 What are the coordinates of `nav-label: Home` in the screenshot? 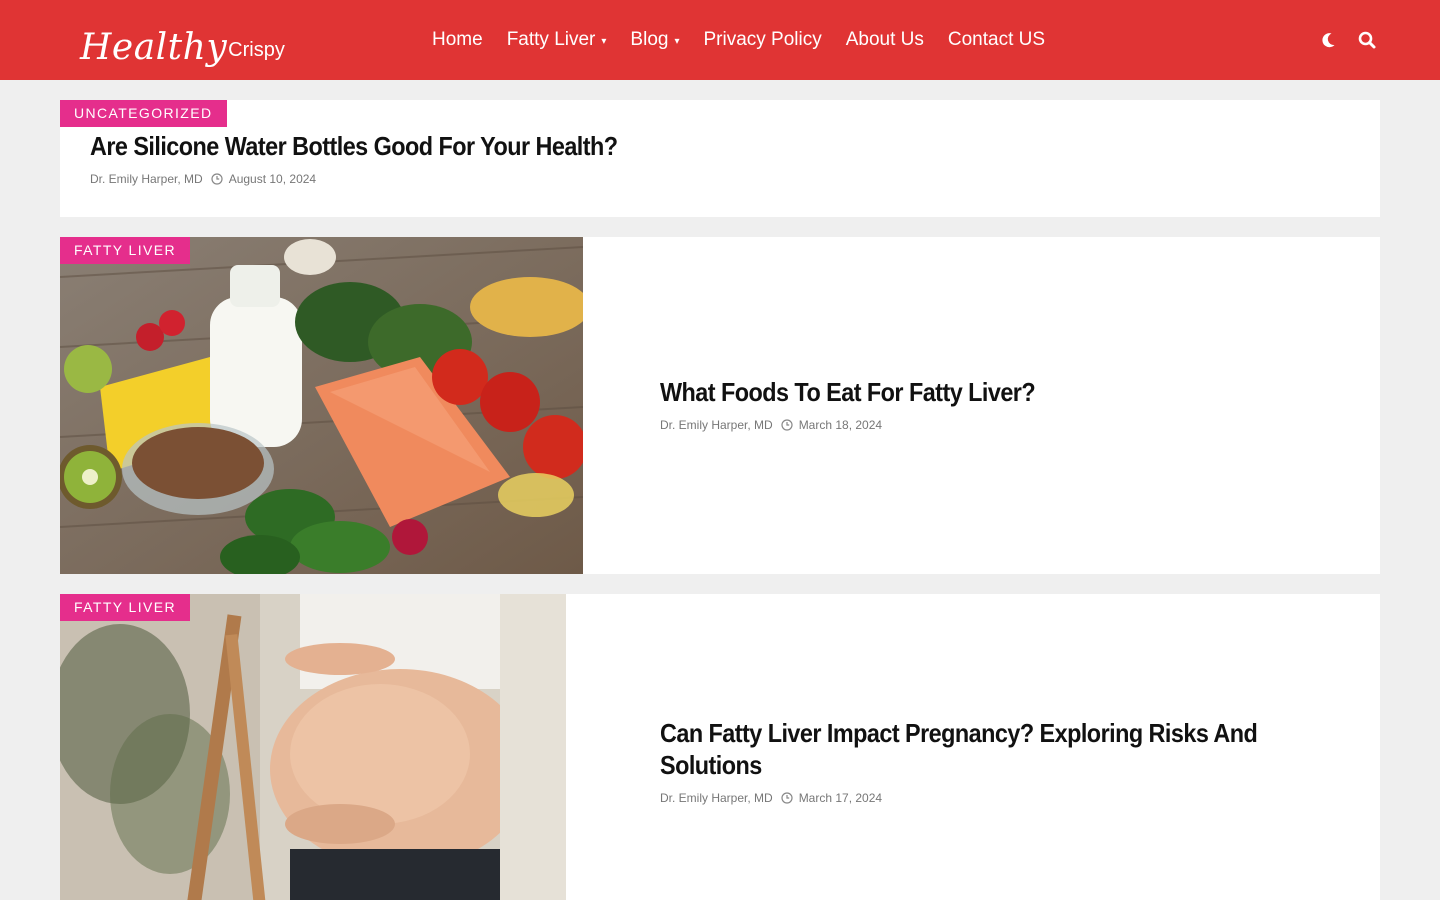 It's located at (457, 39).